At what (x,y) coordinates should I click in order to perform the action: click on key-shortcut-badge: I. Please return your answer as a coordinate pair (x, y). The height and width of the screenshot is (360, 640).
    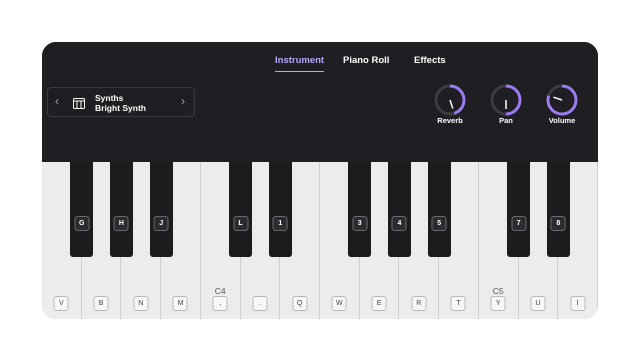
    Looking at the image, I should click on (578, 303).